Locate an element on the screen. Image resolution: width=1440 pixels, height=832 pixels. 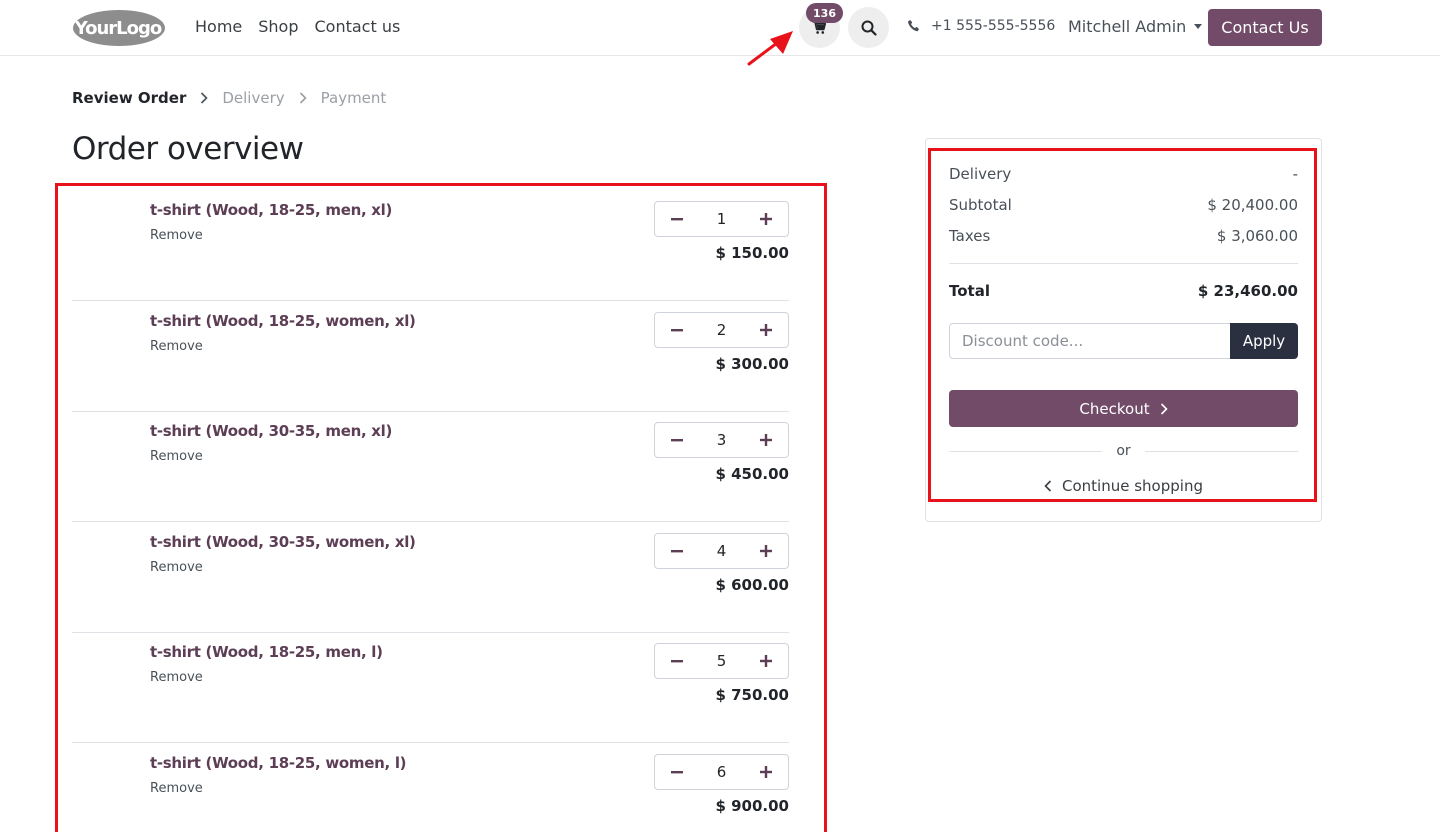
total-row: Total $ 23,460.00 is located at coordinates (1123, 291).